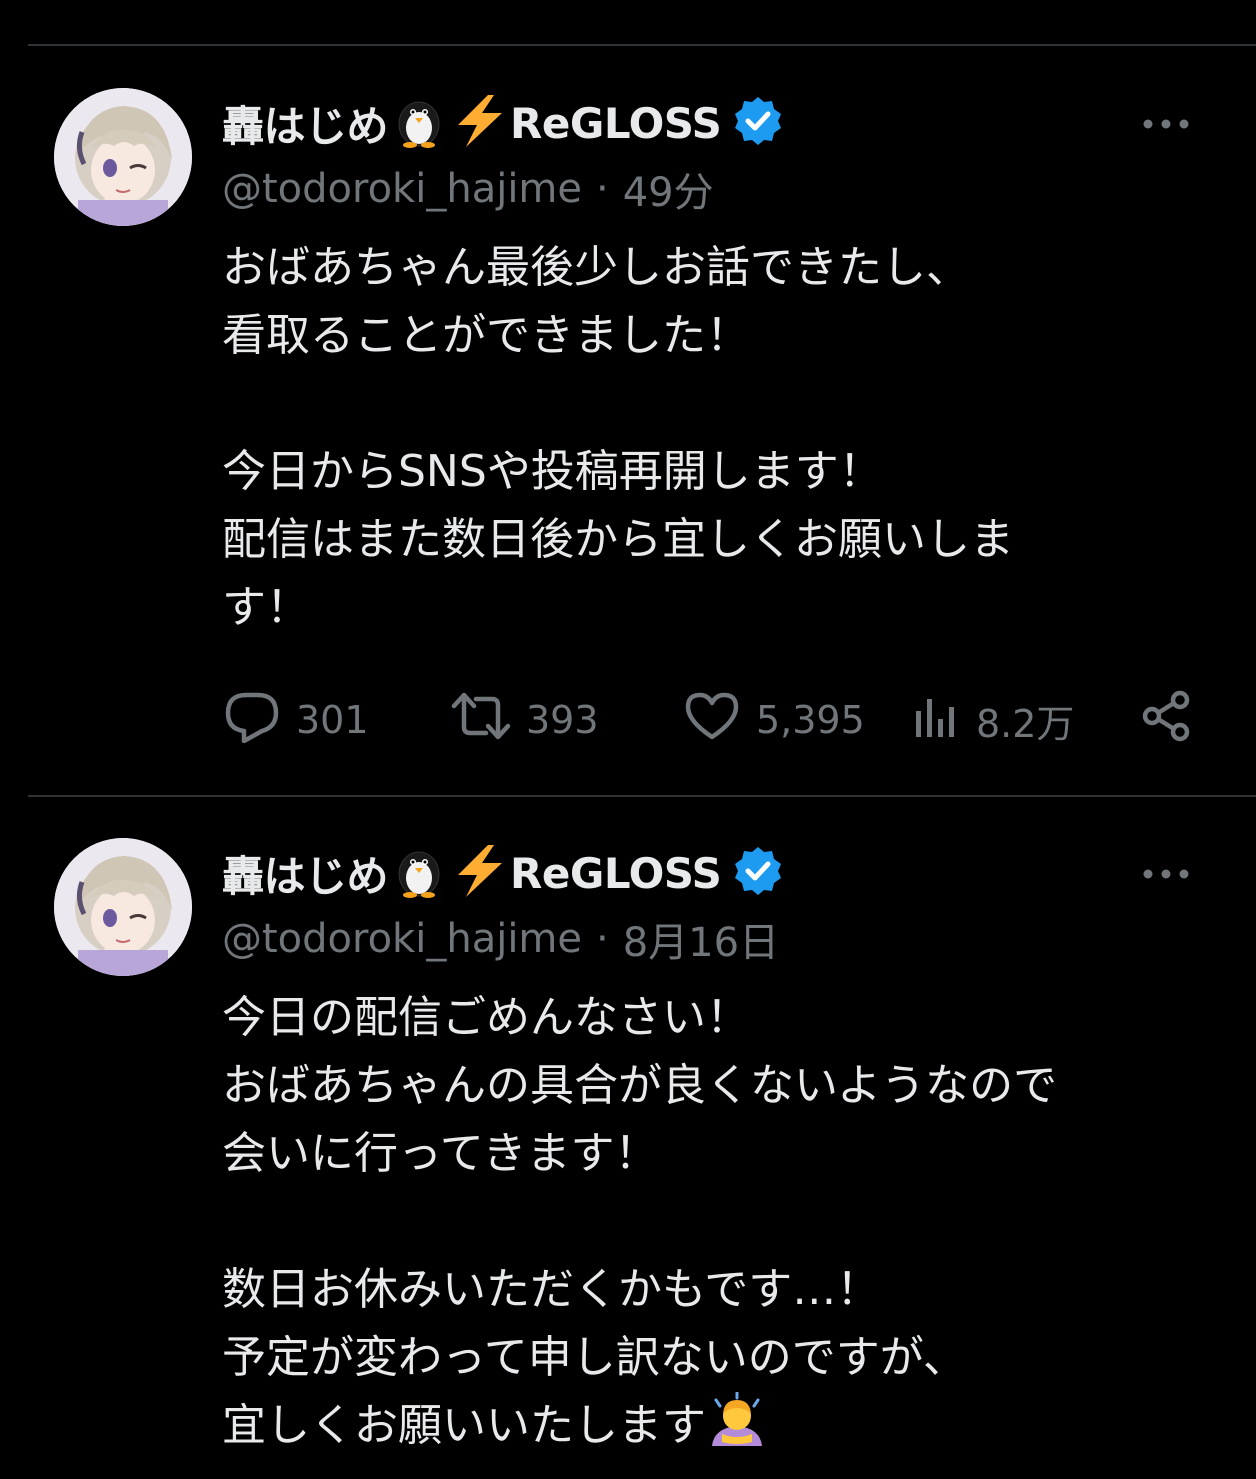 The width and height of the screenshot is (1256, 1479). I want to click on tweet-text-line: 会いに行ってきます！, so click(440, 1153).